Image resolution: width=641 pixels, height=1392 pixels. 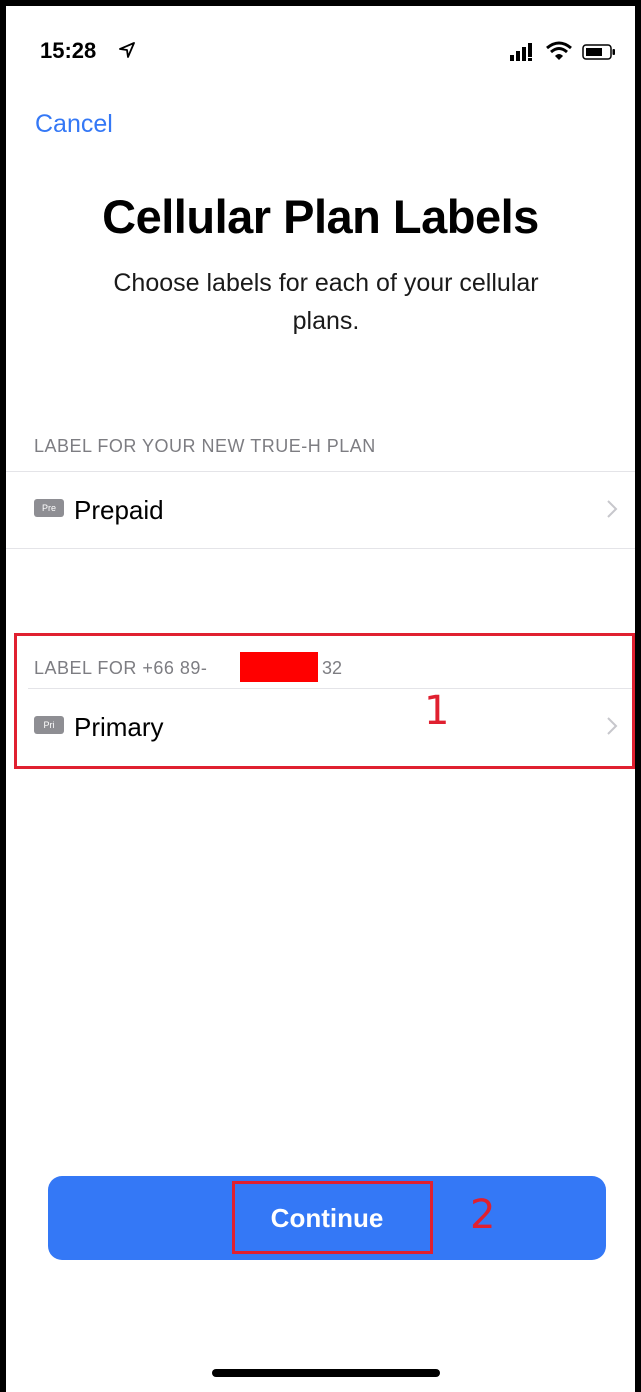 I want to click on battery-icon, so click(x=598, y=52).